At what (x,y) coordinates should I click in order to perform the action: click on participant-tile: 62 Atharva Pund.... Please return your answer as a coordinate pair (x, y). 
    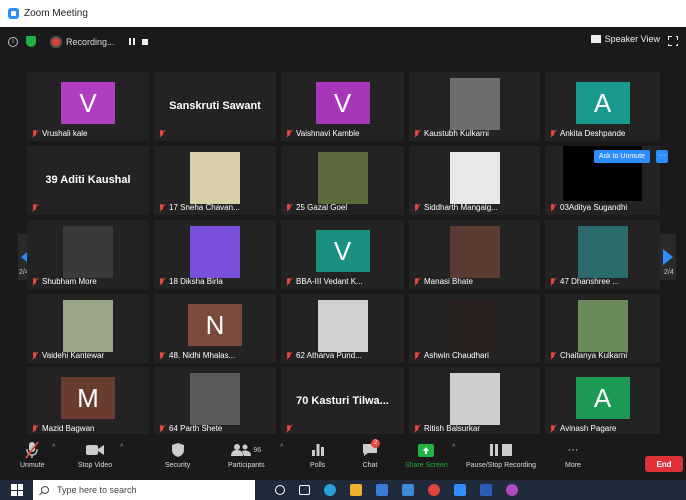
    Looking at the image, I should click on (342, 328).